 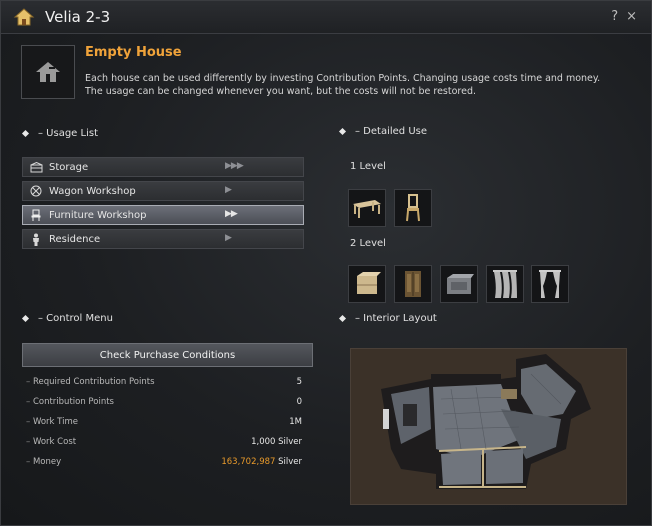 I want to click on stat-label: Contribution Points, so click(x=70, y=402).